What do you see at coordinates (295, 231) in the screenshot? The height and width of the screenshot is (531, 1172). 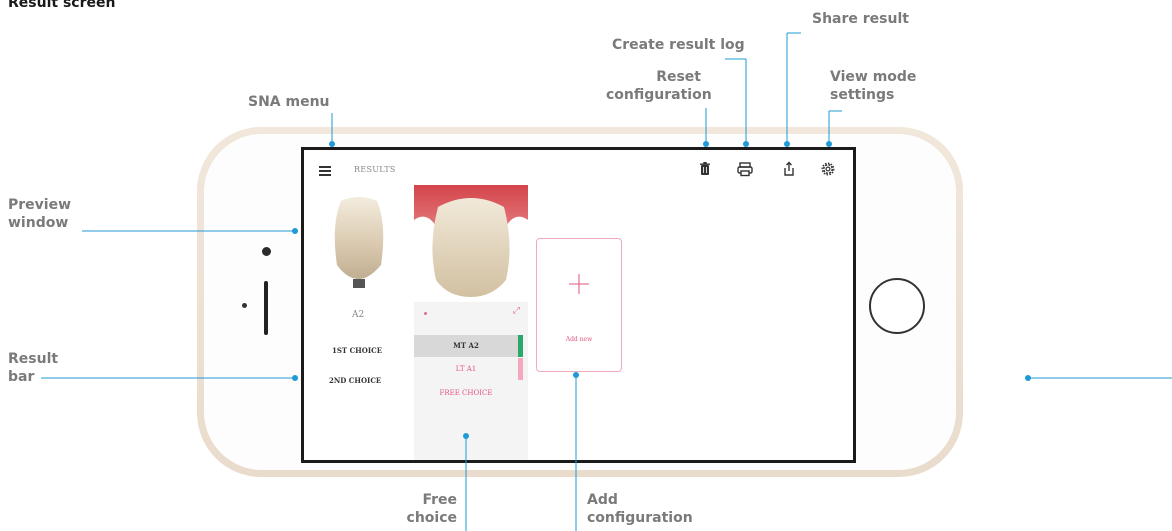 I see `preview-callout-dot` at bounding box center [295, 231].